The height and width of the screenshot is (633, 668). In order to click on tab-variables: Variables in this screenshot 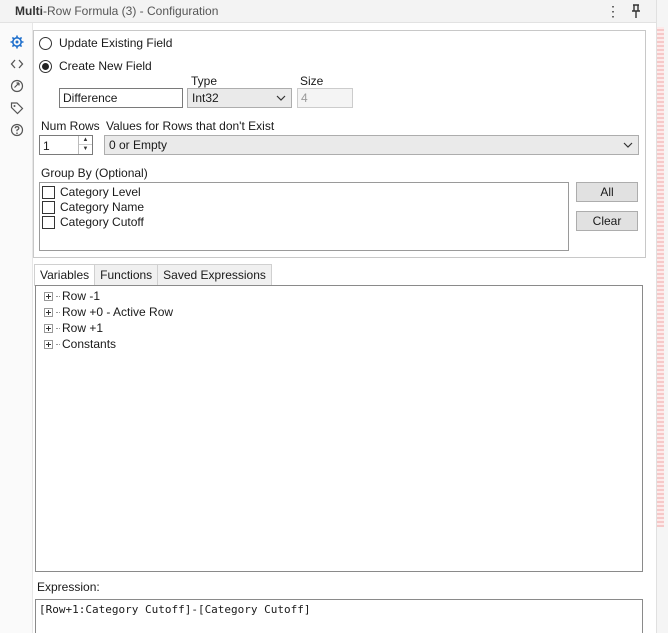, I will do `click(65, 275)`.